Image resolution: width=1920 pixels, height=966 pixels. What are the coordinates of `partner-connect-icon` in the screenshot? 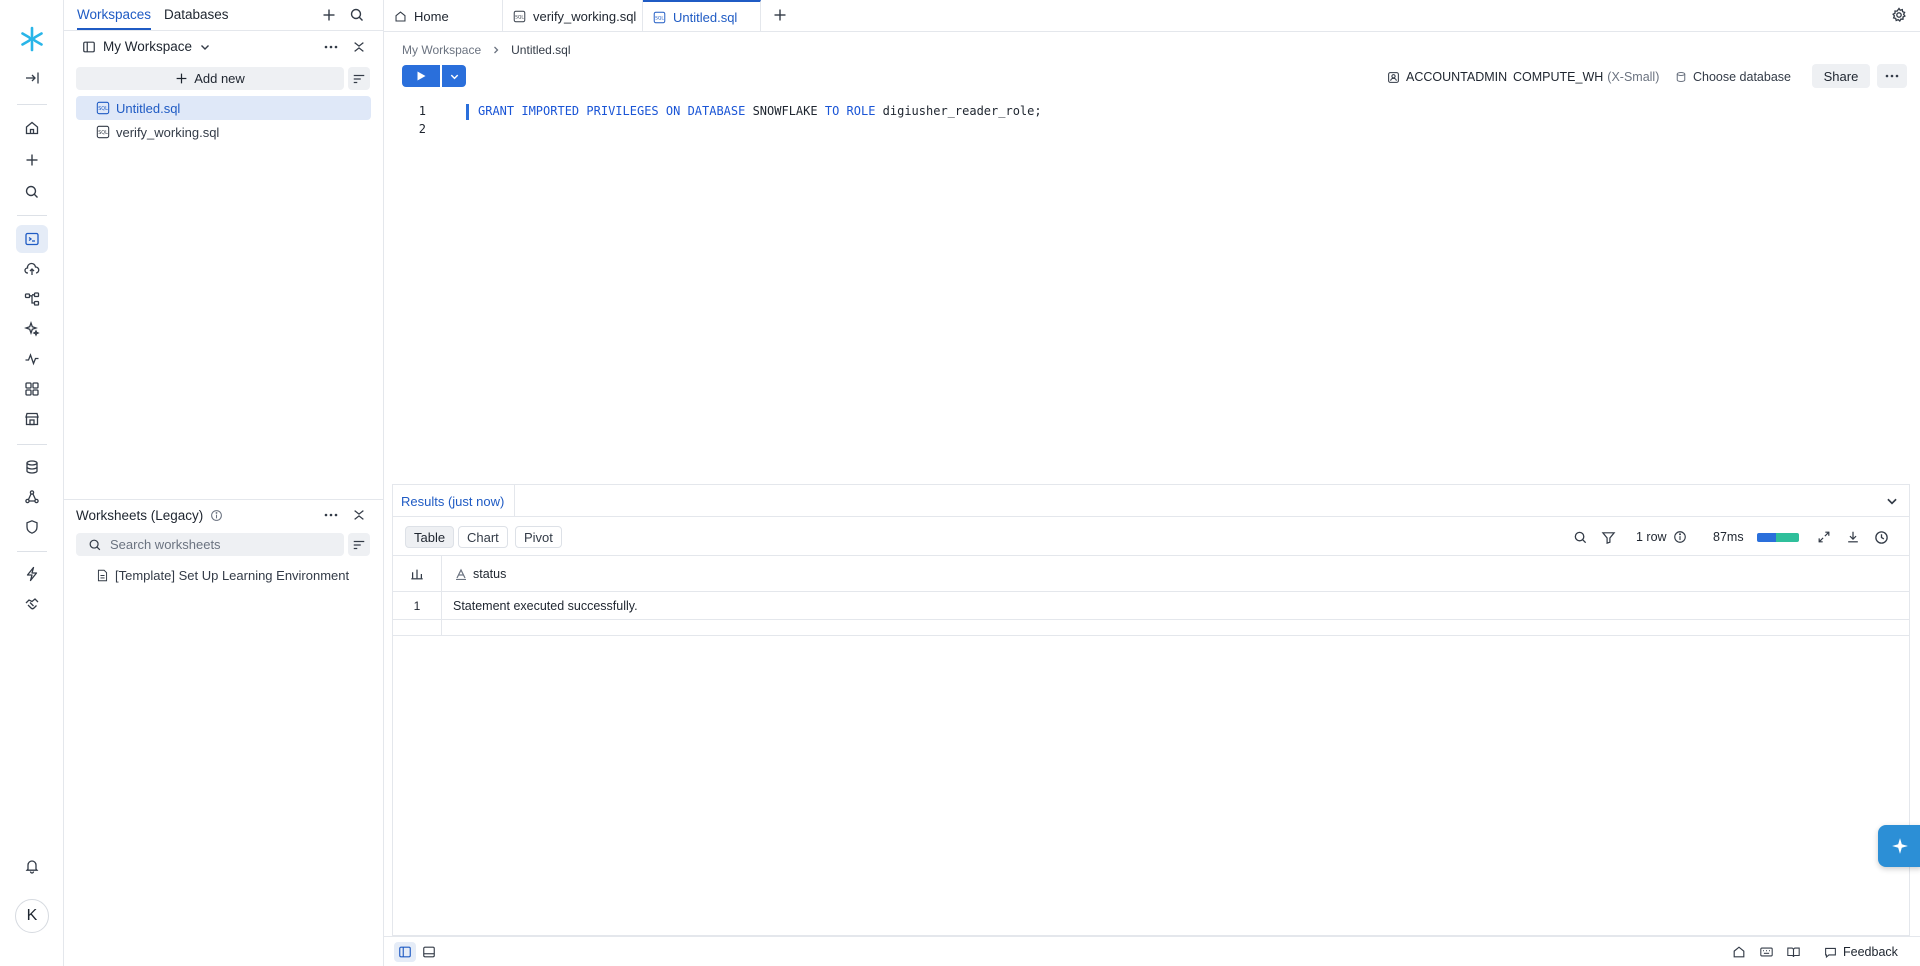 It's located at (32, 604).